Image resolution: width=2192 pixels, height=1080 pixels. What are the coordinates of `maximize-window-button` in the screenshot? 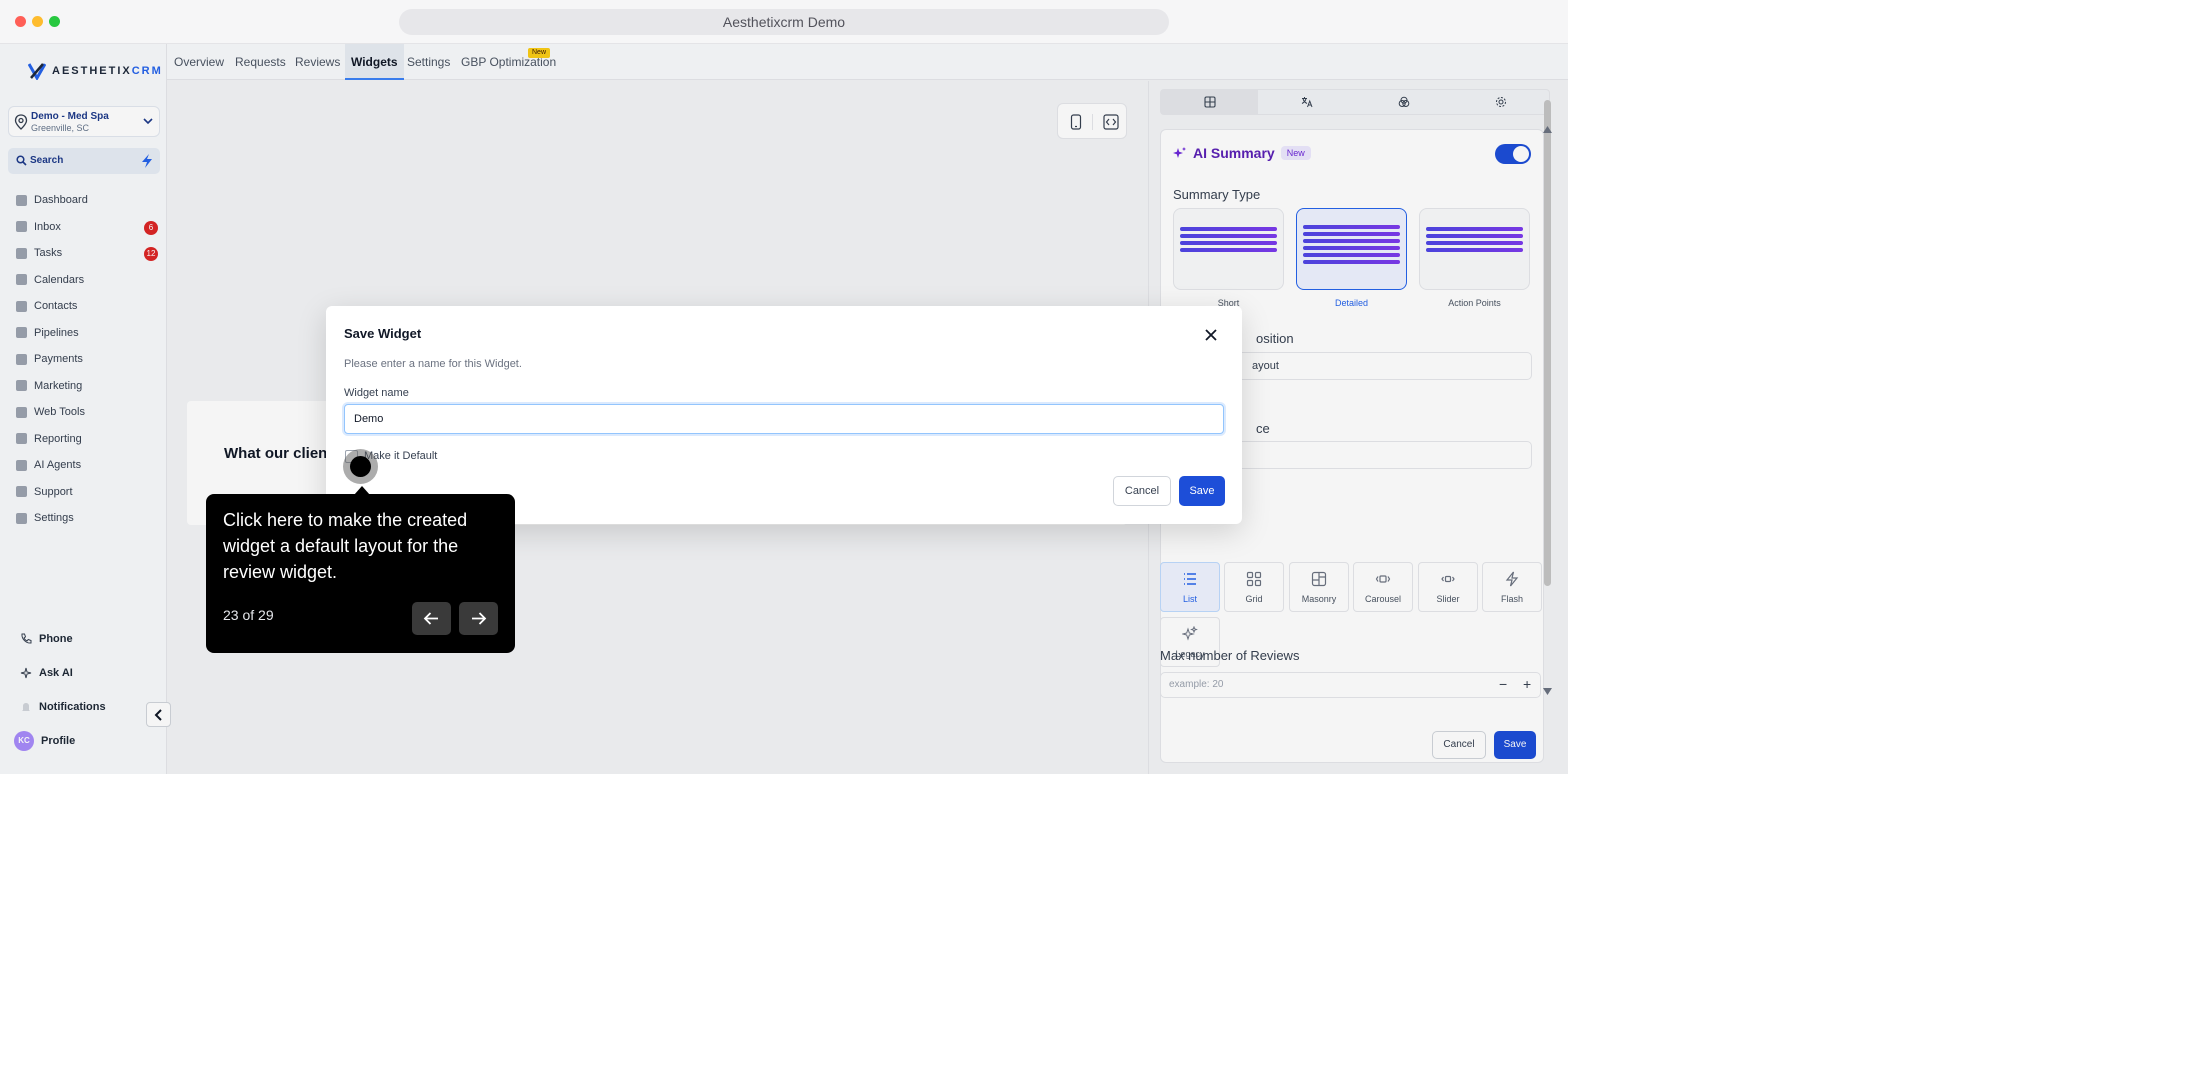 It's located at (54, 21).